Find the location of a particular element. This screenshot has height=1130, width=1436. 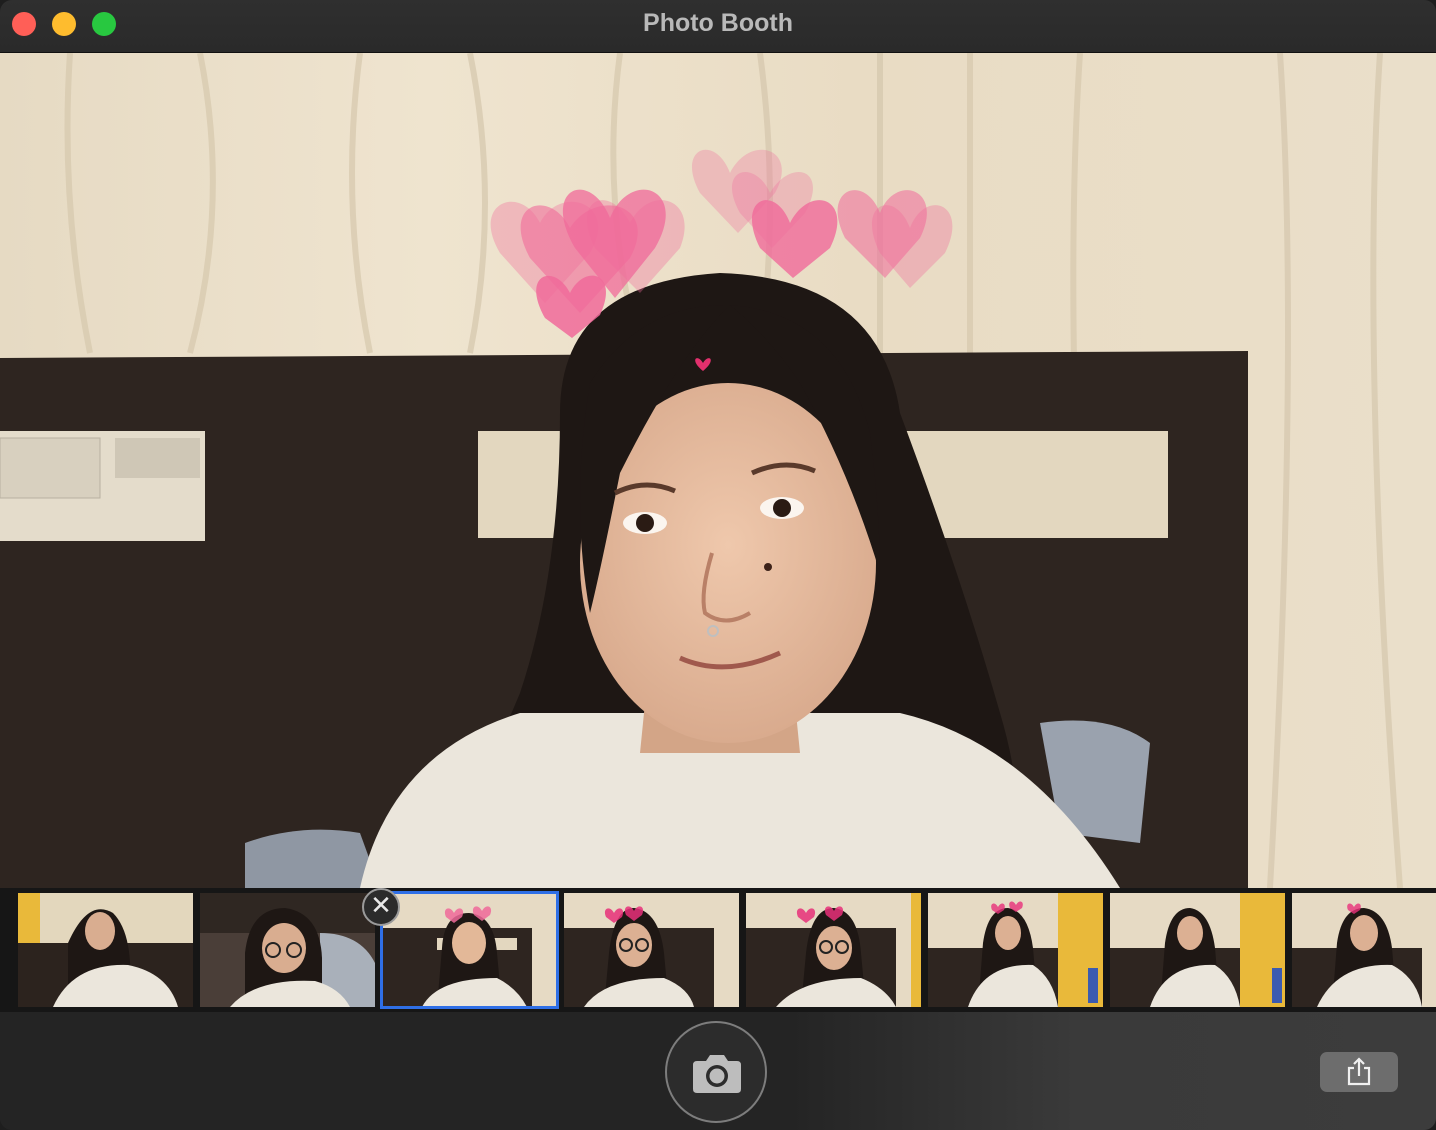

camera-icon is located at coordinates (717, 1074).